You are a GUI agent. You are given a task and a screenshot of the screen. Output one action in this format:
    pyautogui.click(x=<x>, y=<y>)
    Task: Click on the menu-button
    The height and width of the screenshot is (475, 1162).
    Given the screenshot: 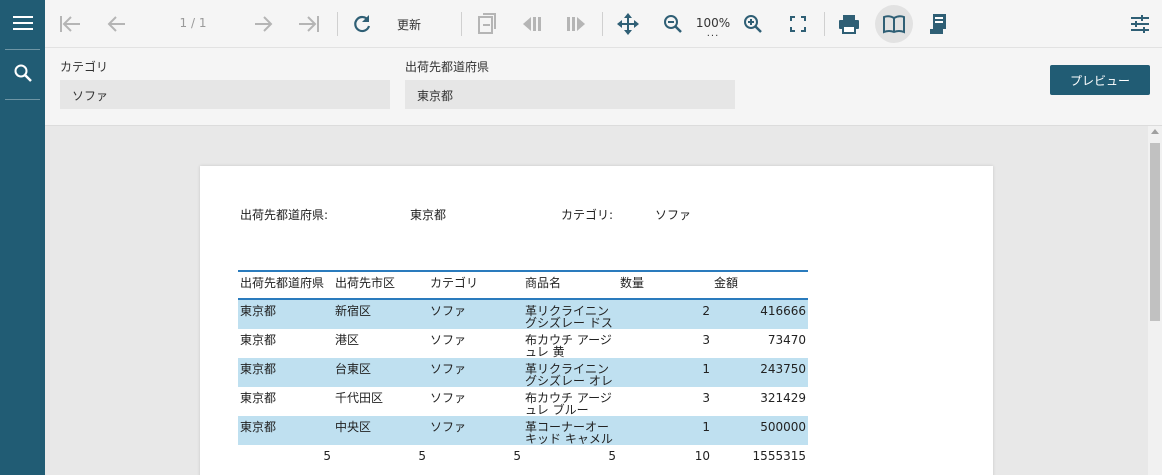 What is the action you would take?
    pyautogui.click(x=22, y=23)
    